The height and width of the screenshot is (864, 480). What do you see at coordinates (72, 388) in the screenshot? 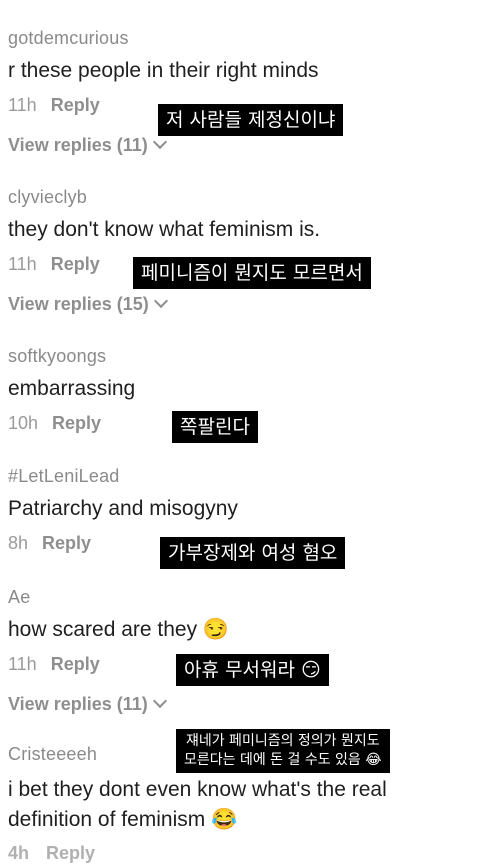
I see `comment-text: embarrassing` at bounding box center [72, 388].